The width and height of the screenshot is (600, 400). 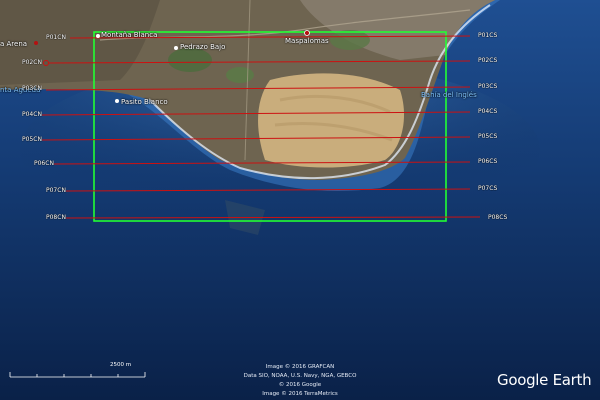 I want to click on transect-label-p02cn: P02CN, so click(x=32, y=62).